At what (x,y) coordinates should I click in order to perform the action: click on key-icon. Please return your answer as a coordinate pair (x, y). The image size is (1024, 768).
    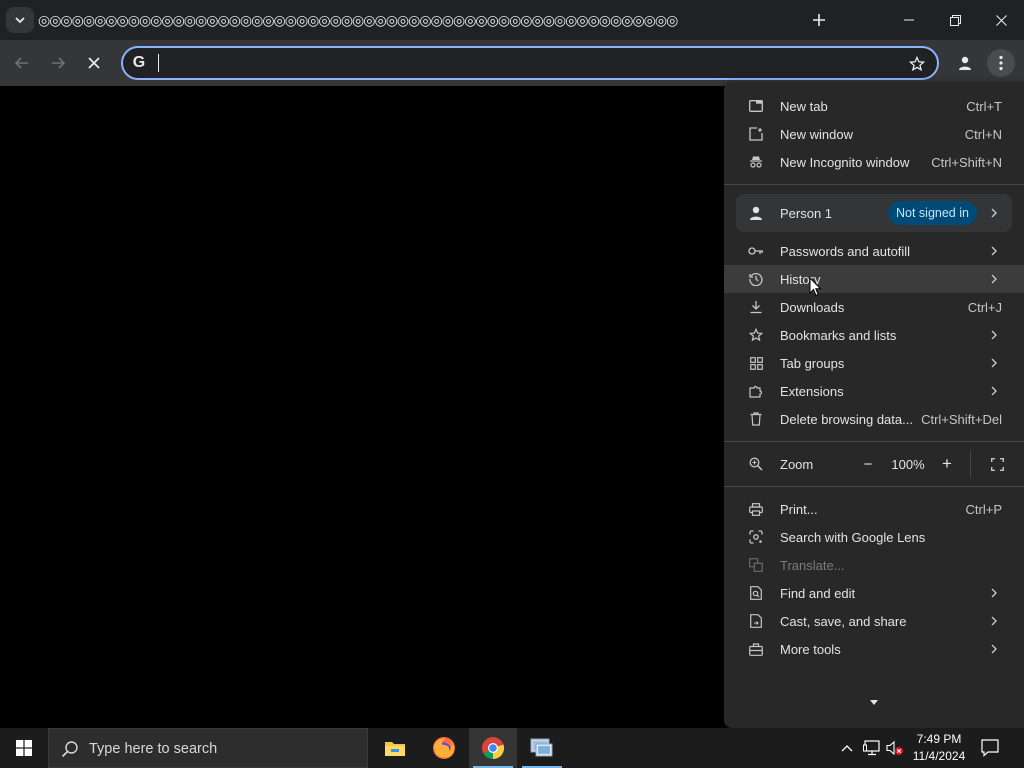
    Looking at the image, I should click on (756, 251).